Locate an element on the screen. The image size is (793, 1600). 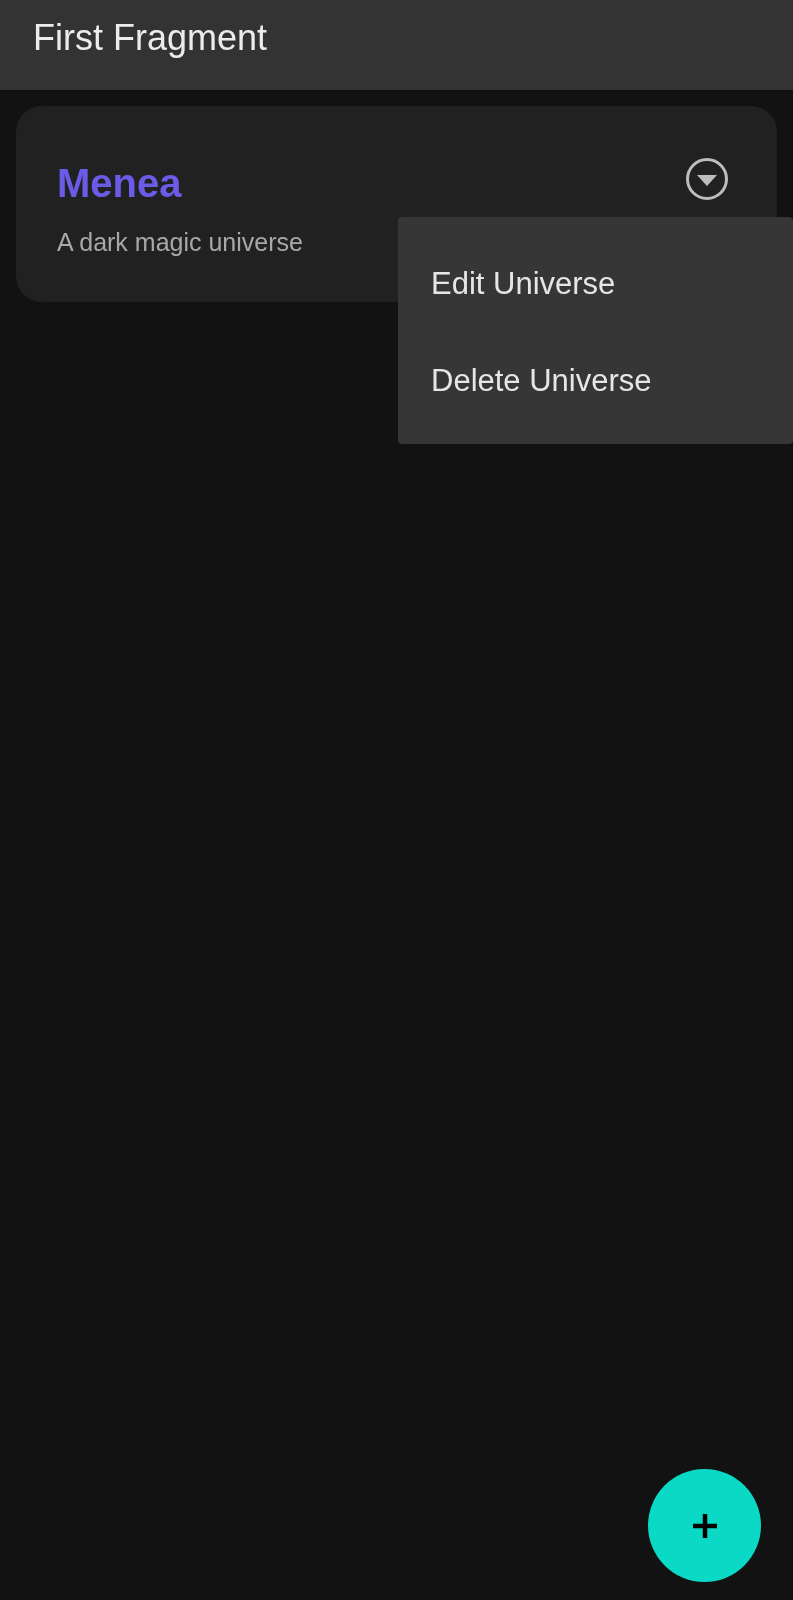
app-bar-title: First Fragment is located at coordinates (150, 38).